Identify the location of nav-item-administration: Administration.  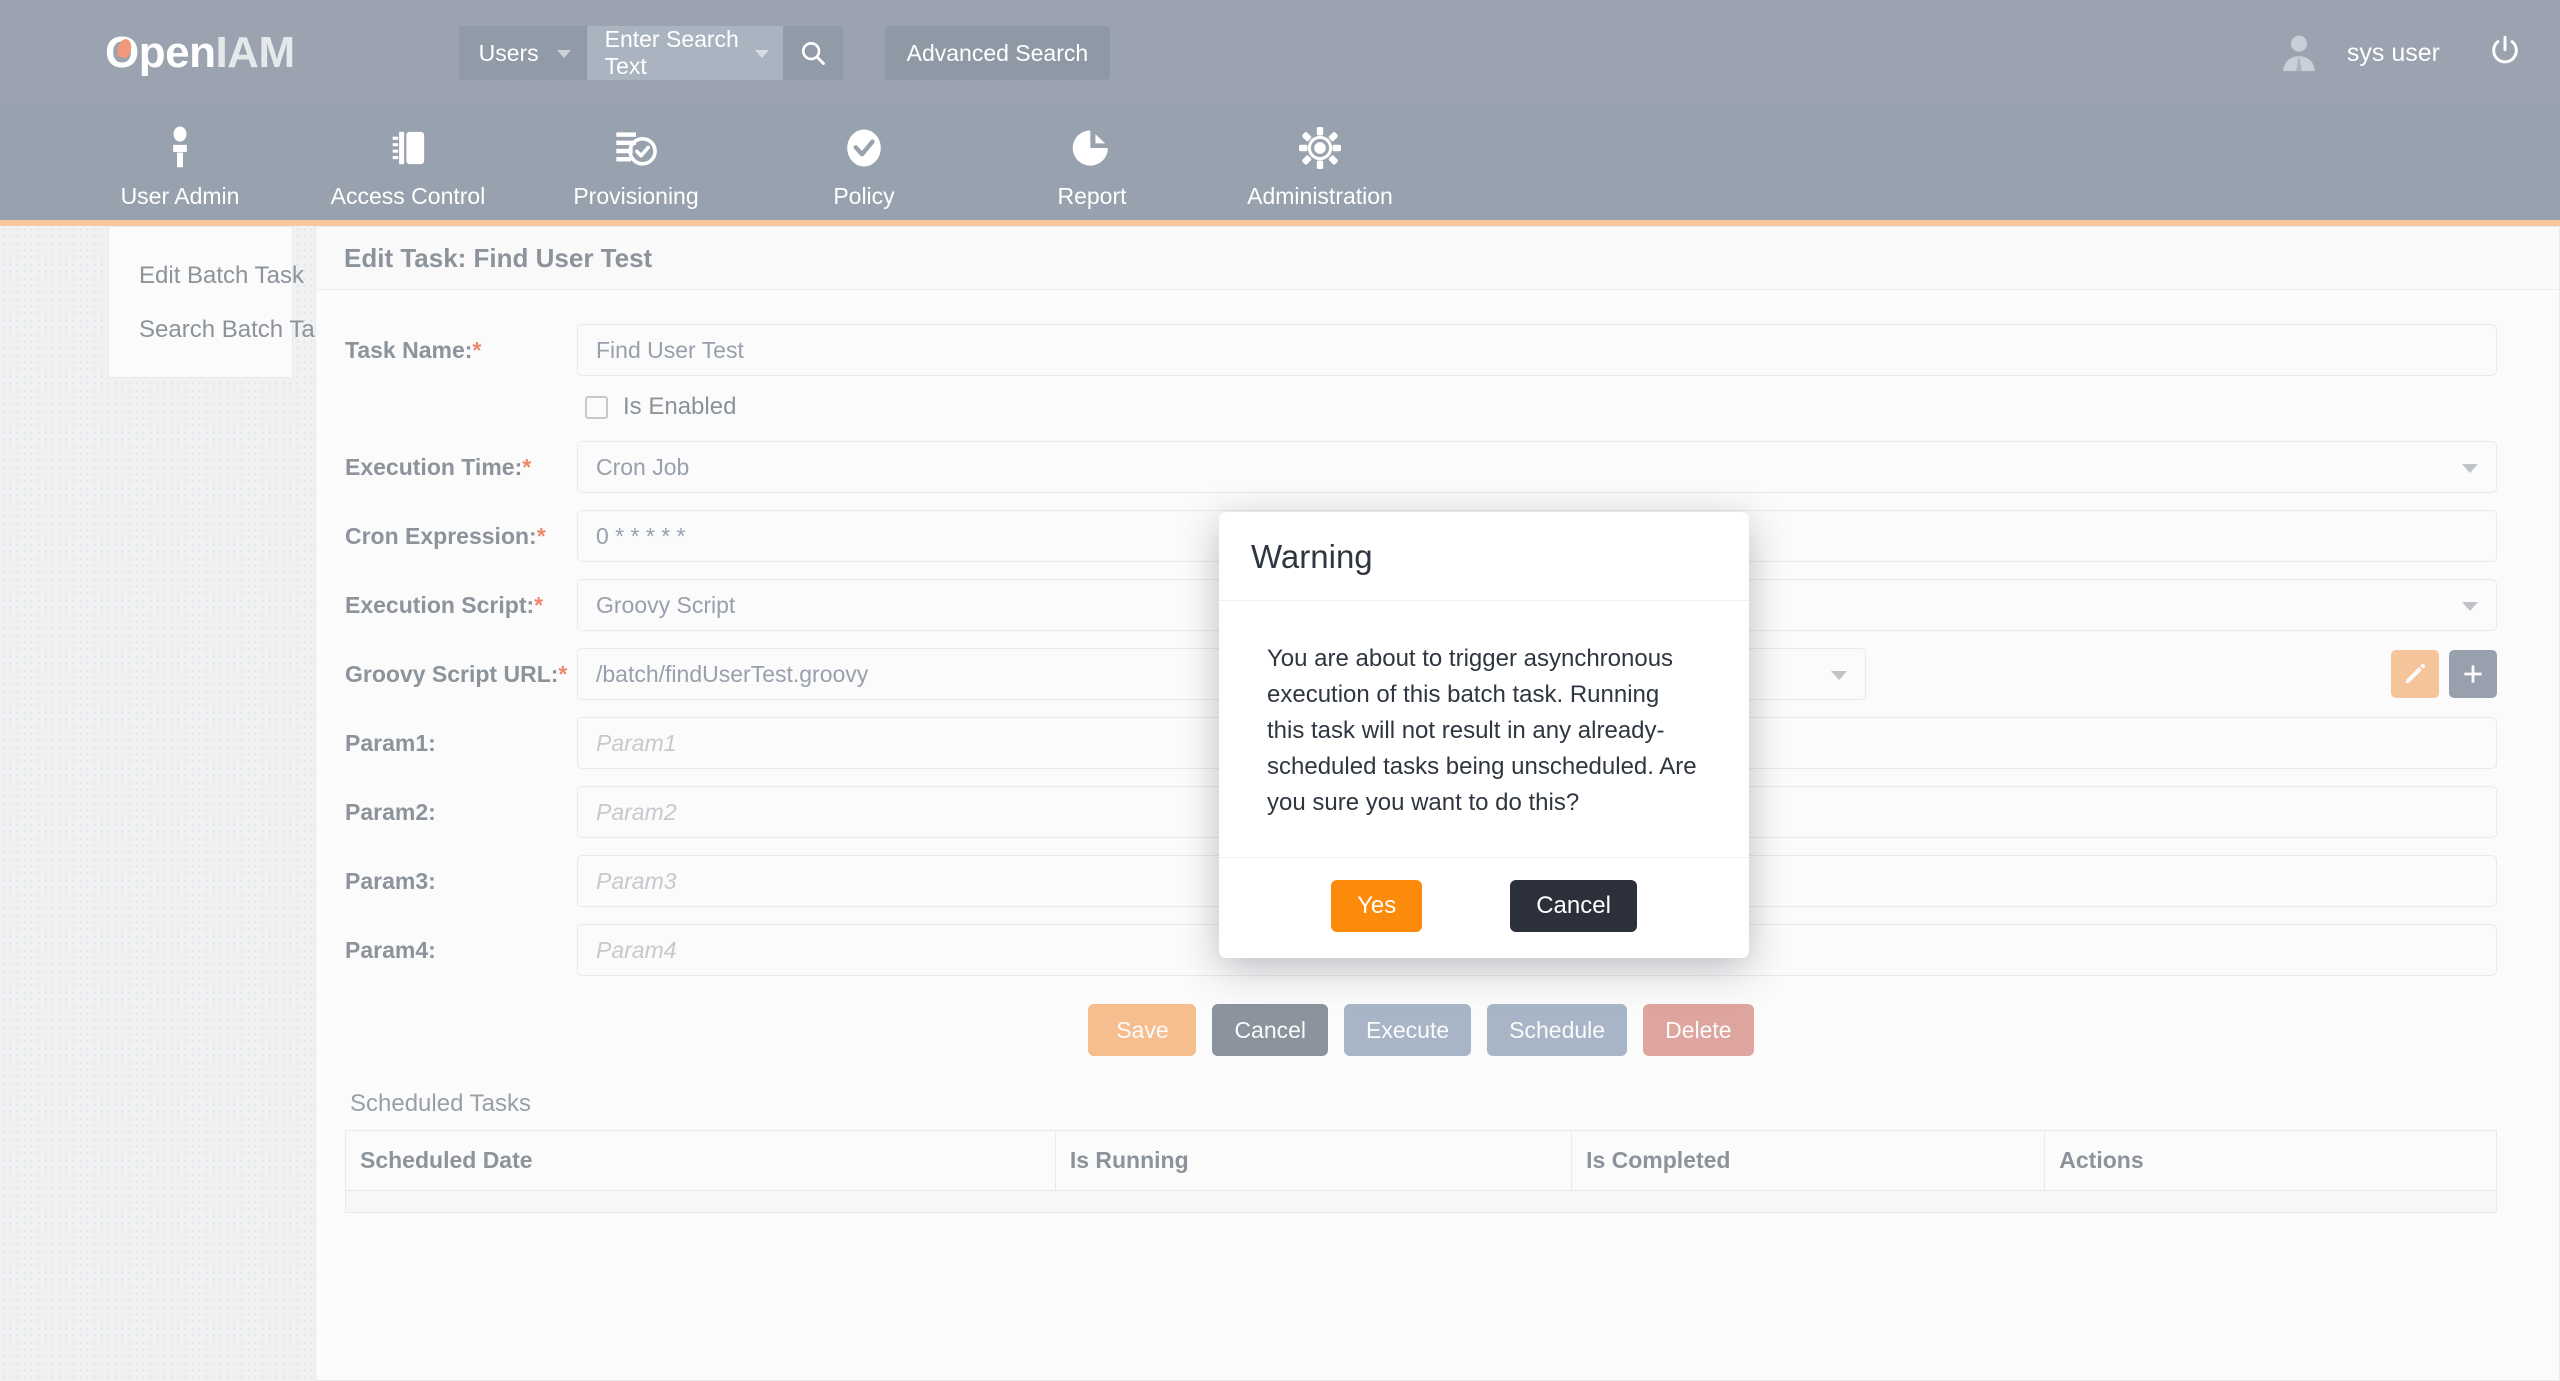
(1320, 167).